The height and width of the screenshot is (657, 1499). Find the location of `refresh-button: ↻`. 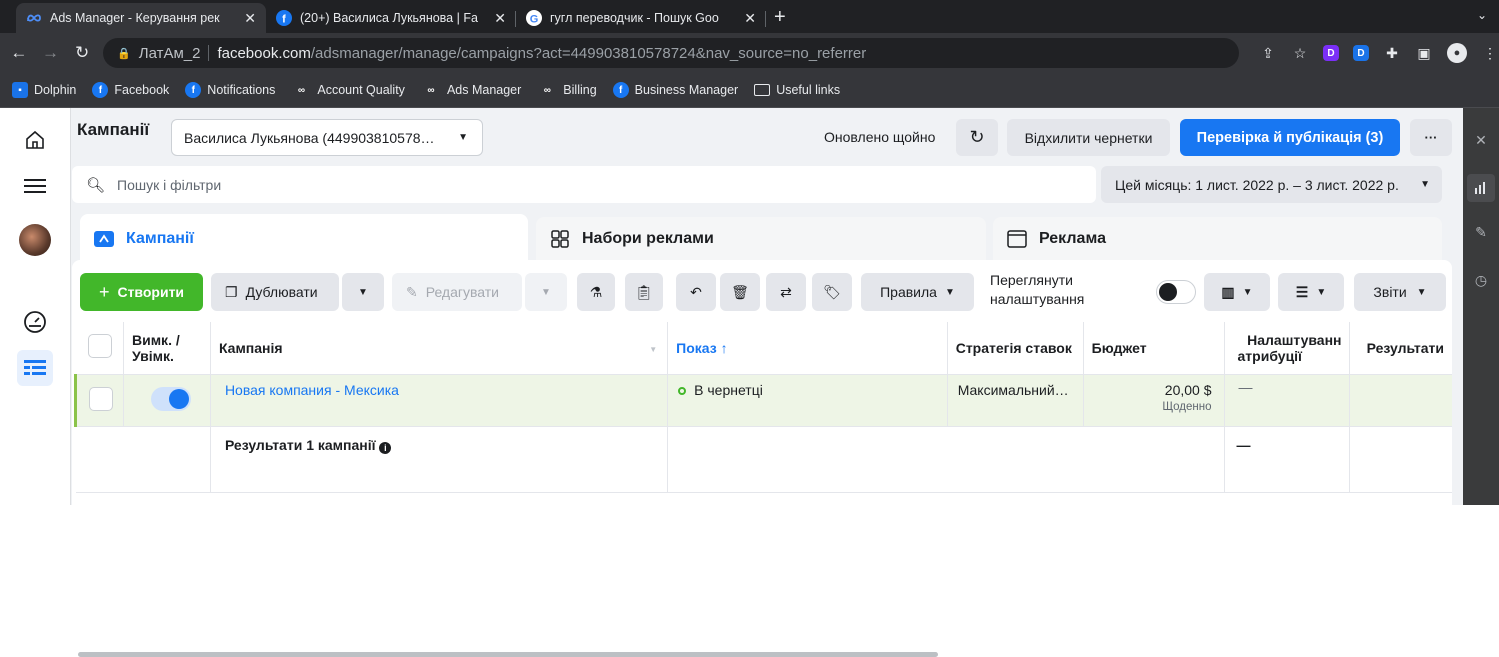

refresh-button: ↻ is located at coordinates (977, 137).